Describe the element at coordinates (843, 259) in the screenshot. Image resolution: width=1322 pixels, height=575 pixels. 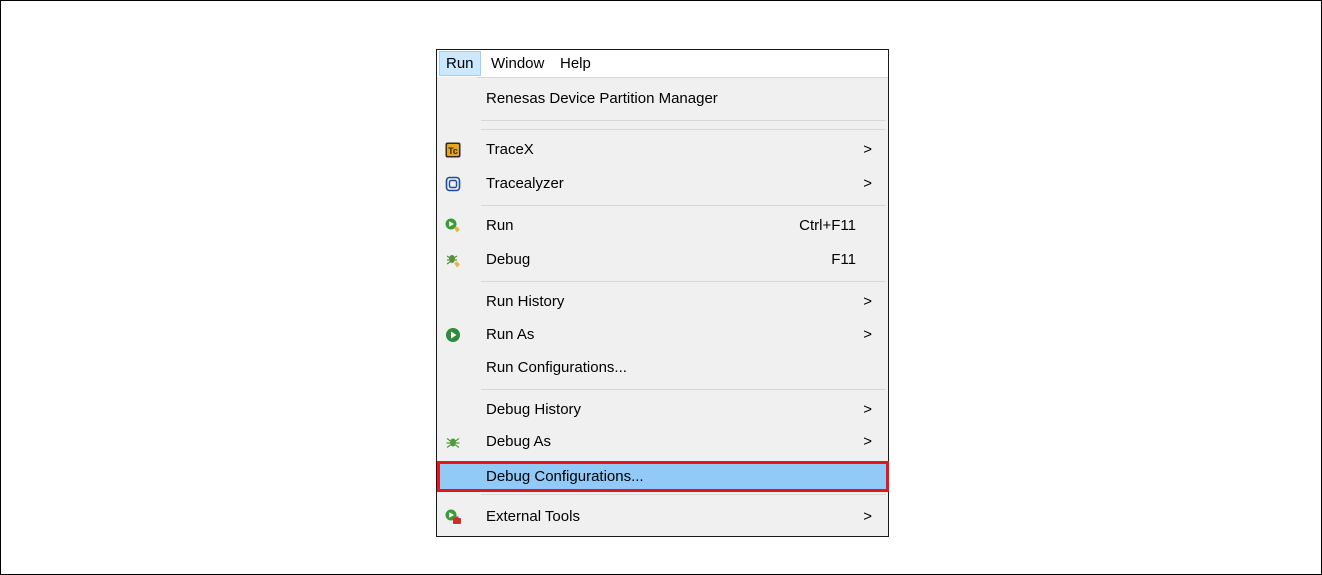
I see `menu-item-shortcut: F11` at that location.